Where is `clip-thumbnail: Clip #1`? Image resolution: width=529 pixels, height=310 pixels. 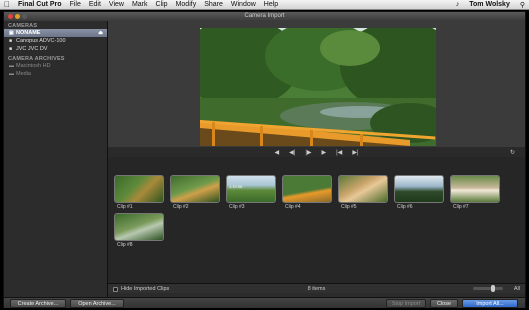 clip-thumbnail: Clip #1 is located at coordinates (139, 194).